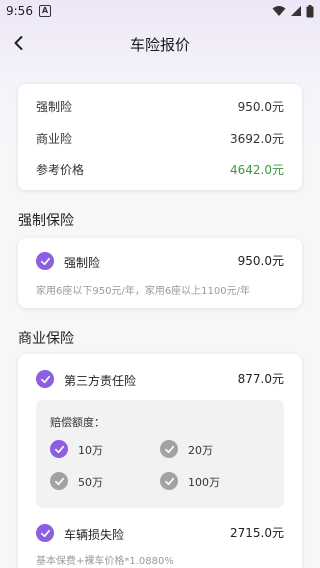  What do you see at coordinates (160, 12) in the screenshot?
I see `status-bar: 9:56 A` at bounding box center [160, 12].